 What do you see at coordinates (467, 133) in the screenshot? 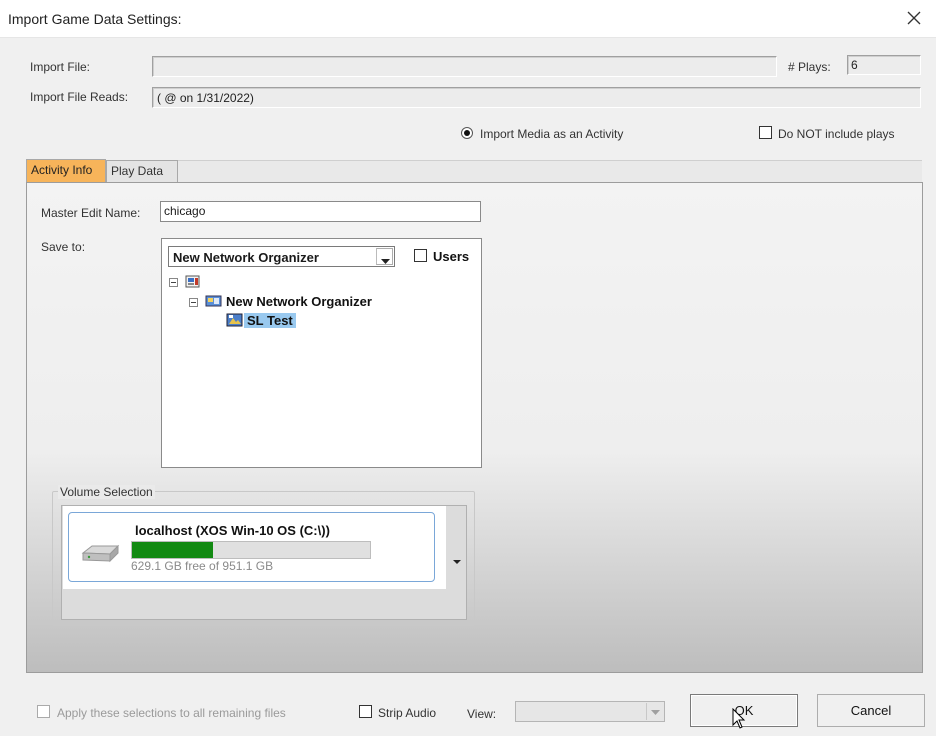
I see `import-media-radio` at bounding box center [467, 133].